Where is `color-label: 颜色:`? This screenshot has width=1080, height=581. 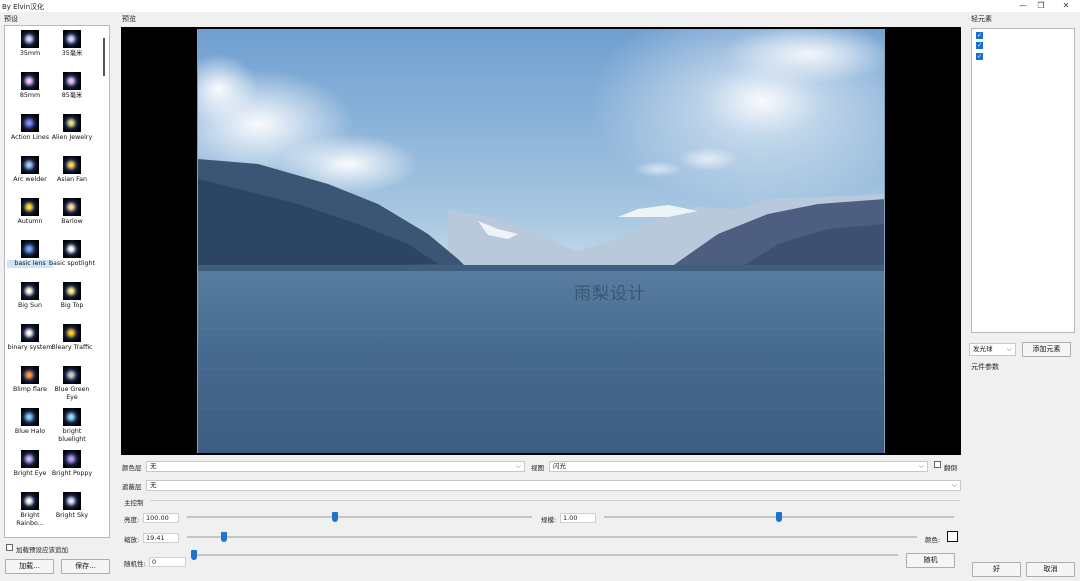 color-label: 颜色: is located at coordinates (933, 540).